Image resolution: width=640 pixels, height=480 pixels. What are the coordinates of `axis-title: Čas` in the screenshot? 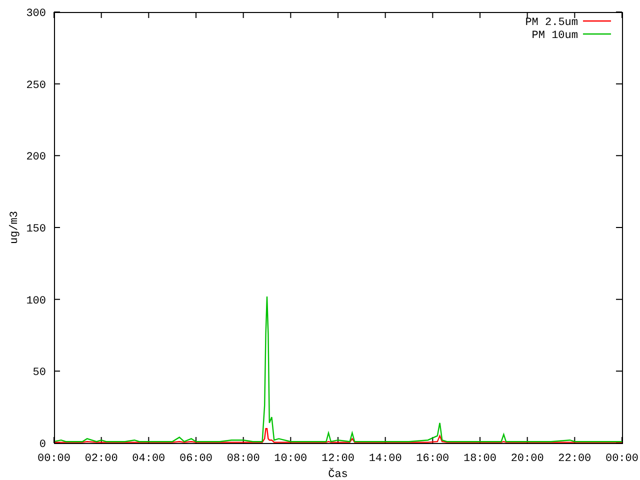 It's located at (338, 474).